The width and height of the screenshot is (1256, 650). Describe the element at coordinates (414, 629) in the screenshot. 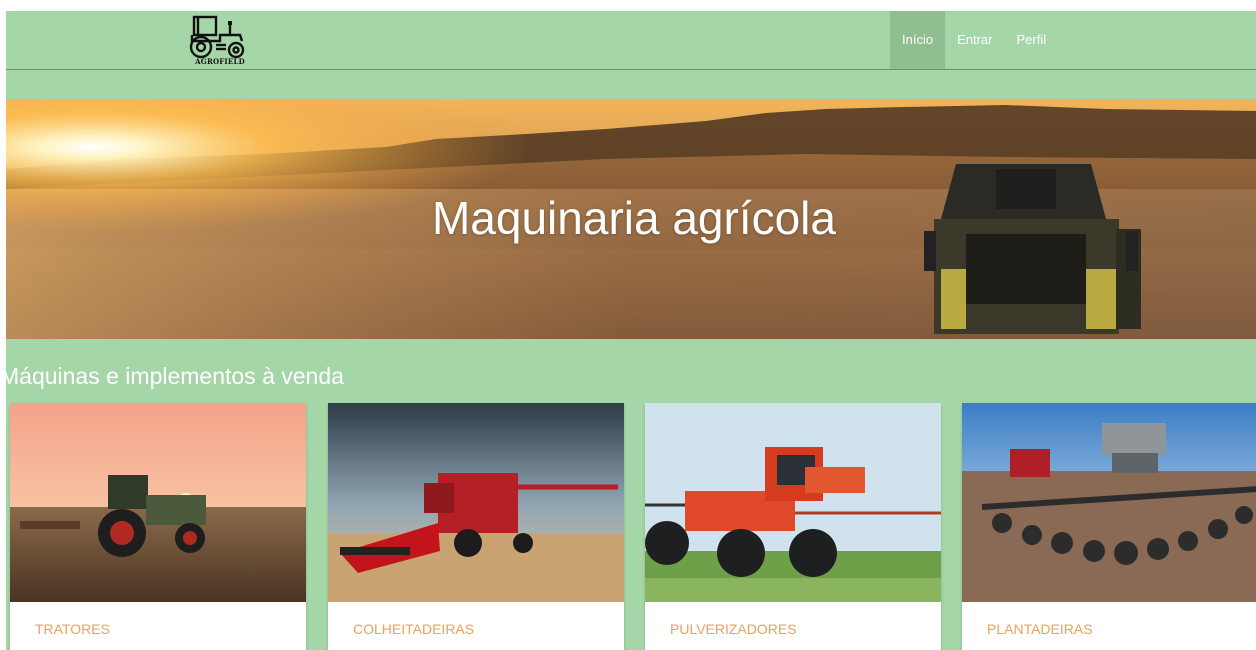

I see `card-label: COLHEITADEIRAS` at that location.